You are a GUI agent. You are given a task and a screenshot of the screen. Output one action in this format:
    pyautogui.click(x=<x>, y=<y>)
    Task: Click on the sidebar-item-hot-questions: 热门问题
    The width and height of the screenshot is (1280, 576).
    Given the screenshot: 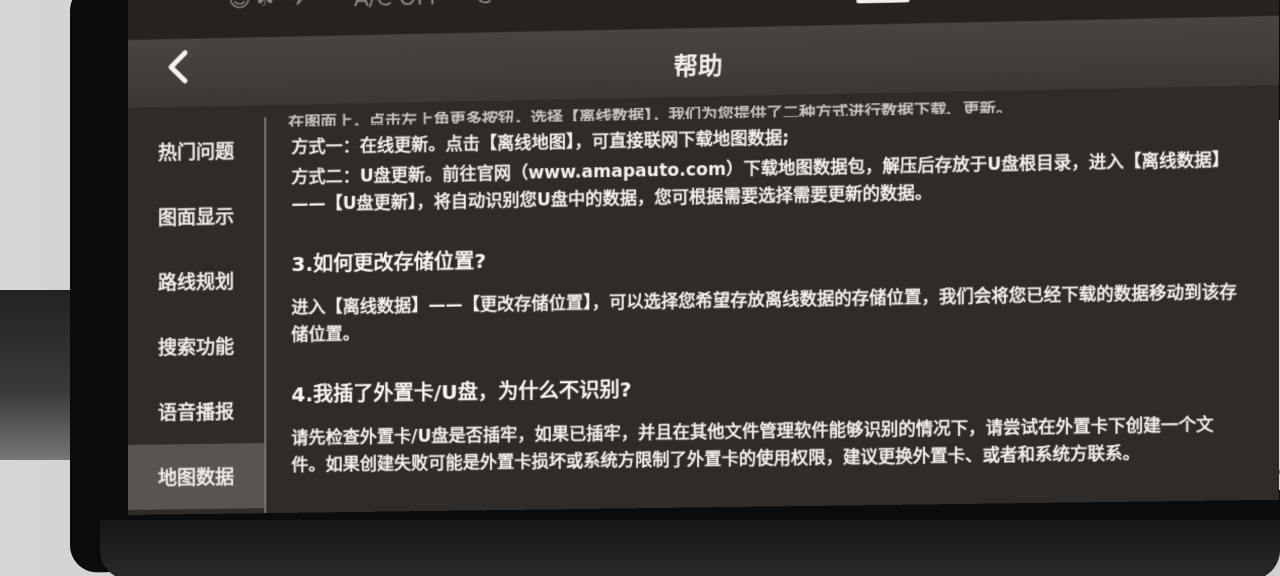 What is the action you would take?
    pyautogui.click(x=196, y=151)
    